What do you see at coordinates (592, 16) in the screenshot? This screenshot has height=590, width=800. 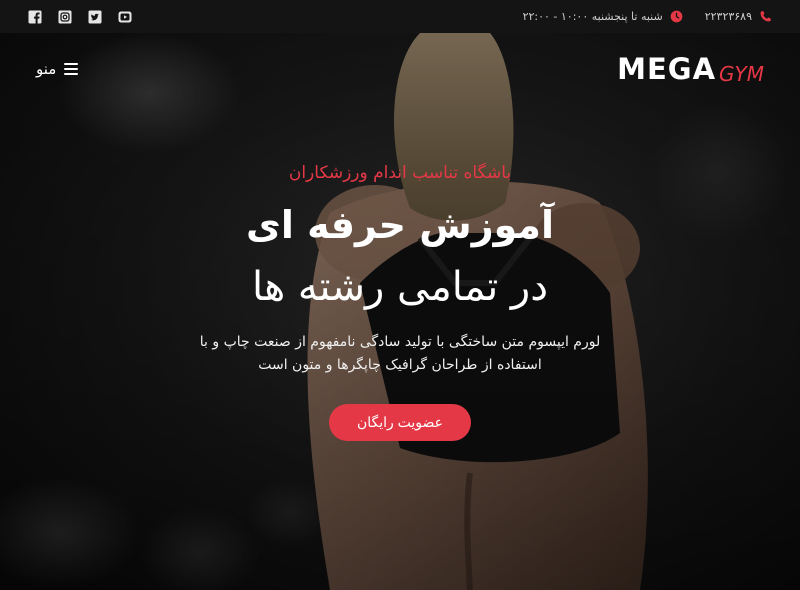 I see `opening-hours: شنبه تا پنجشنبه ۱۰:۰۰ - ۲۲:۰۰` at bounding box center [592, 16].